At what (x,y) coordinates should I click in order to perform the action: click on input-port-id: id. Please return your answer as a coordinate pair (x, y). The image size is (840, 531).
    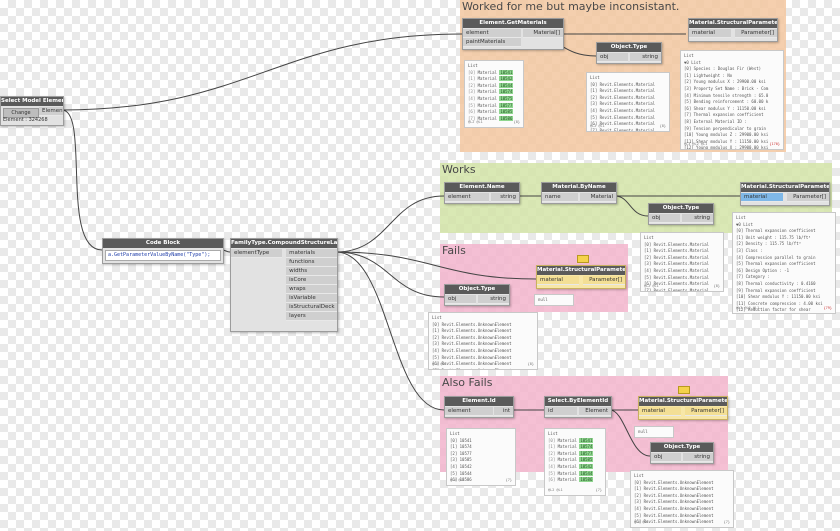
    Looking at the image, I should click on (561, 411).